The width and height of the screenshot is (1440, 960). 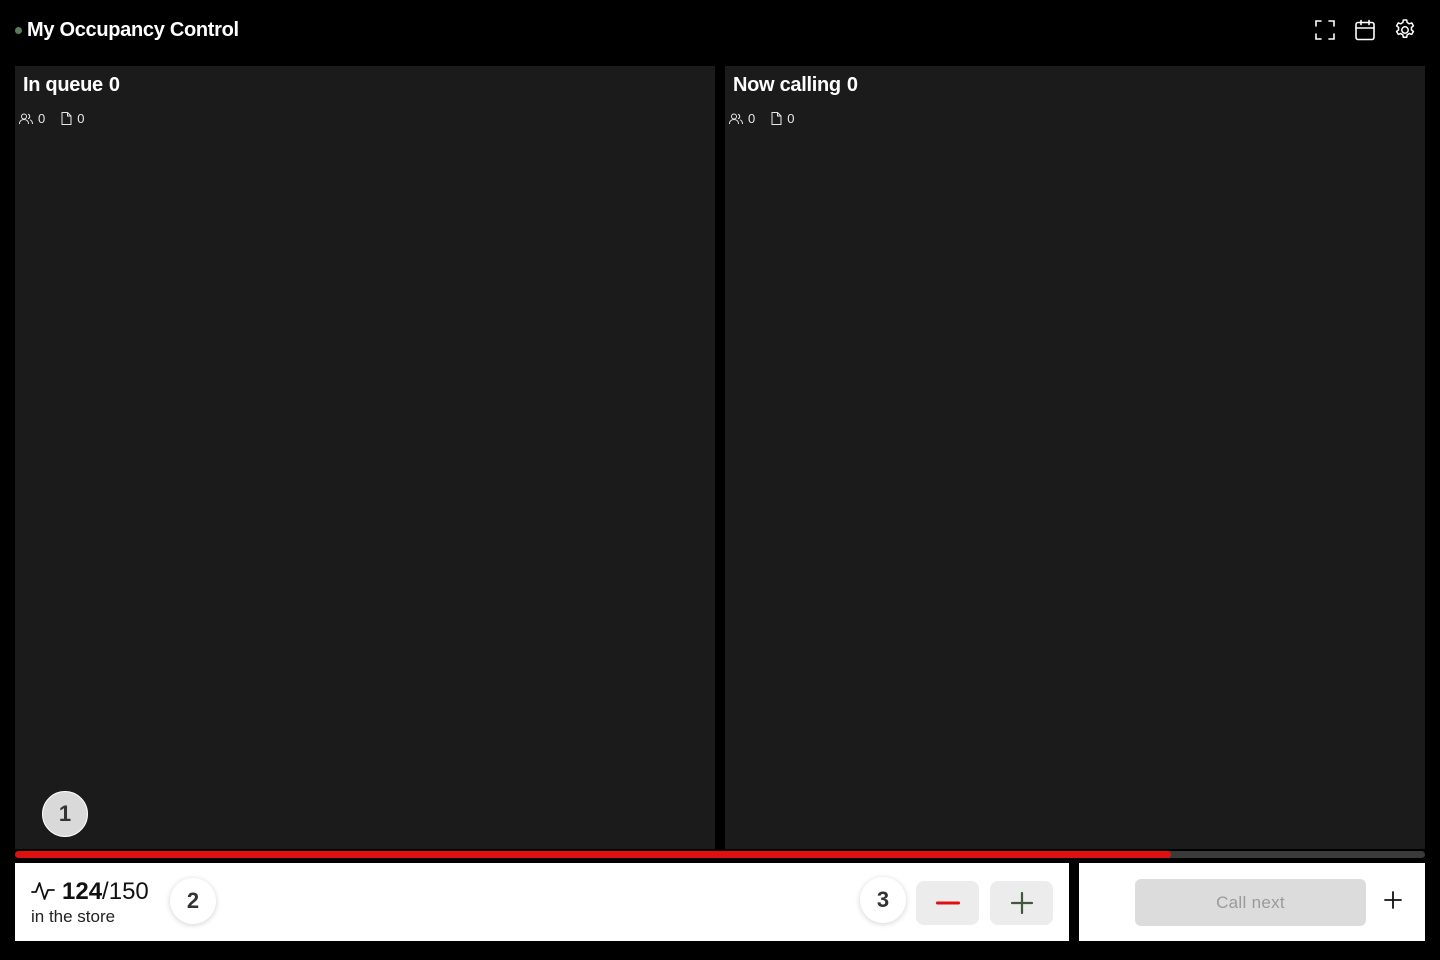 I want to click on occupancy-label: in the store, so click(x=73, y=916).